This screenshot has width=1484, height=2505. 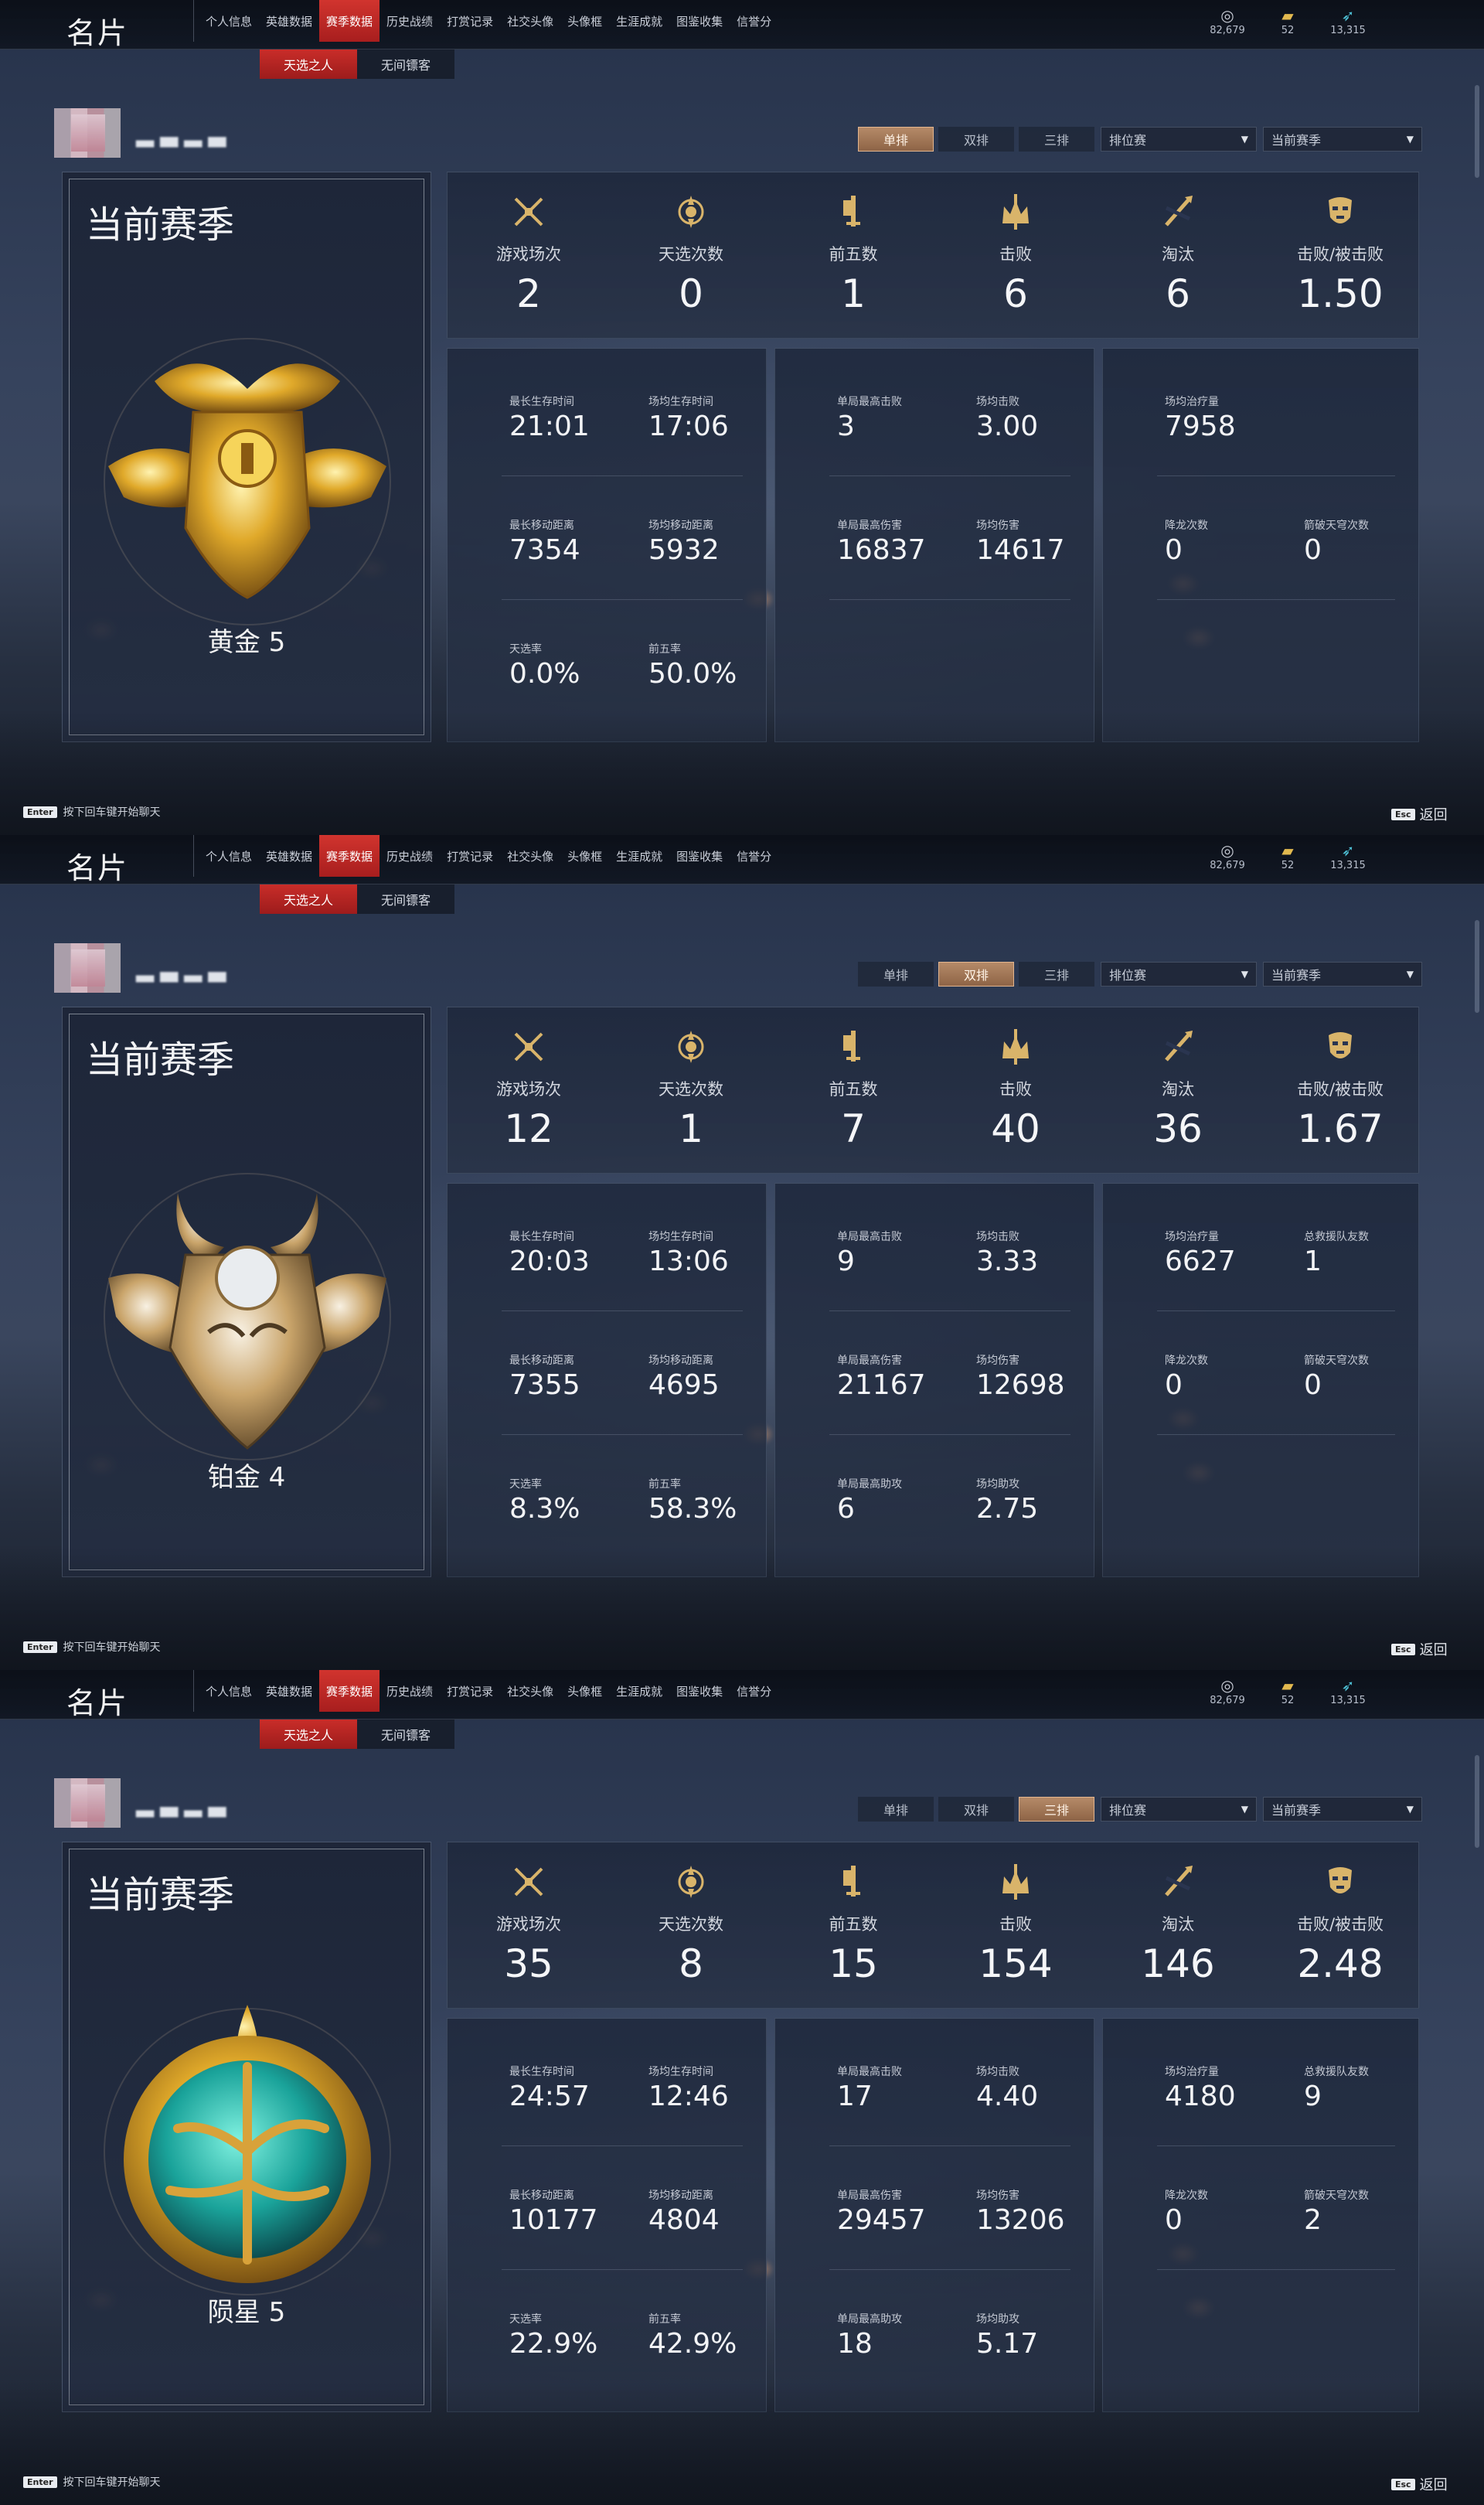 What do you see at coordinates (1336, 2072) in the screenshot?
I see `stat-cell-label: 总救援队友数` at bounding box center [1336, 2072].